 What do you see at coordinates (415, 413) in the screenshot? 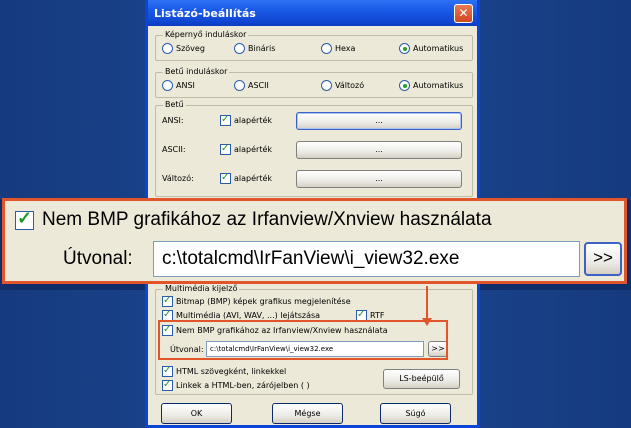
I see `help-button: Súgó` at bounding box center [415, 413].